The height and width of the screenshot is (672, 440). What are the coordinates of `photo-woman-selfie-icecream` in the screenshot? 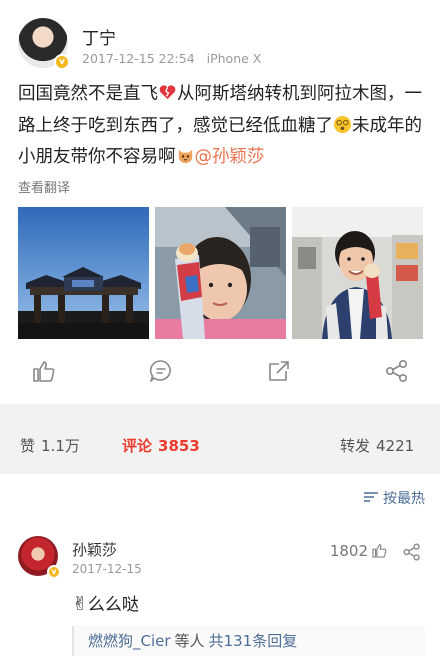 It's located at (220, 273).